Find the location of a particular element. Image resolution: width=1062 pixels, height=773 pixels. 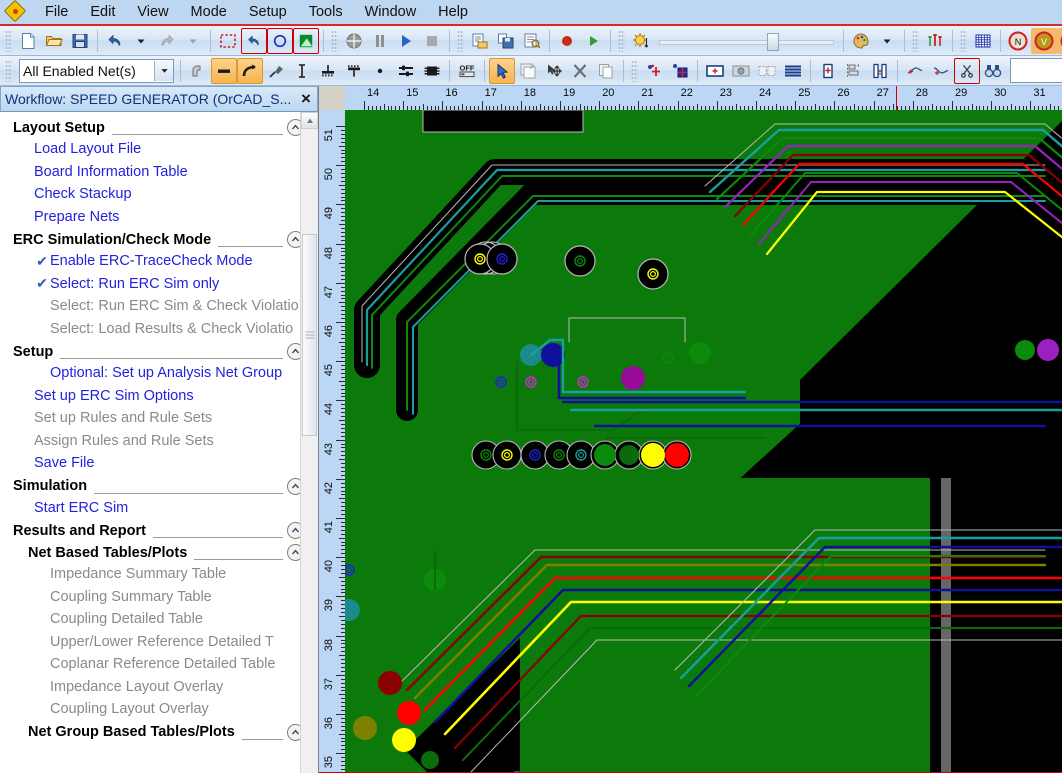

save-file-button is located at coordinates (80, 41).